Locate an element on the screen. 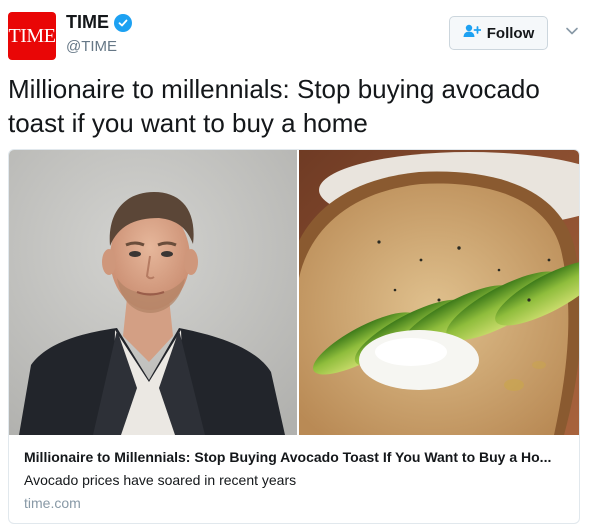 This screenshot has width=600, height=531. follow-button: Follow is located at coordinates (498, 33).